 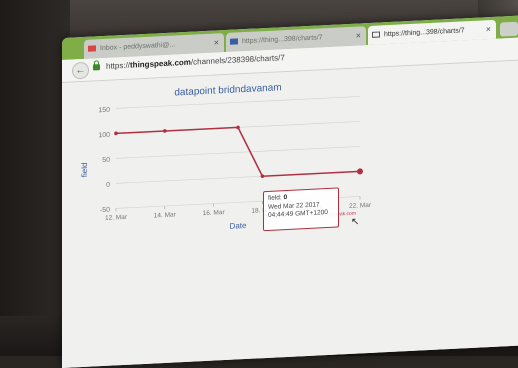 What do you see at coordinates (355, 222) in the screenshot?
I see `mouse-cursor-icon: ↖` at bounding box center [355, 222].